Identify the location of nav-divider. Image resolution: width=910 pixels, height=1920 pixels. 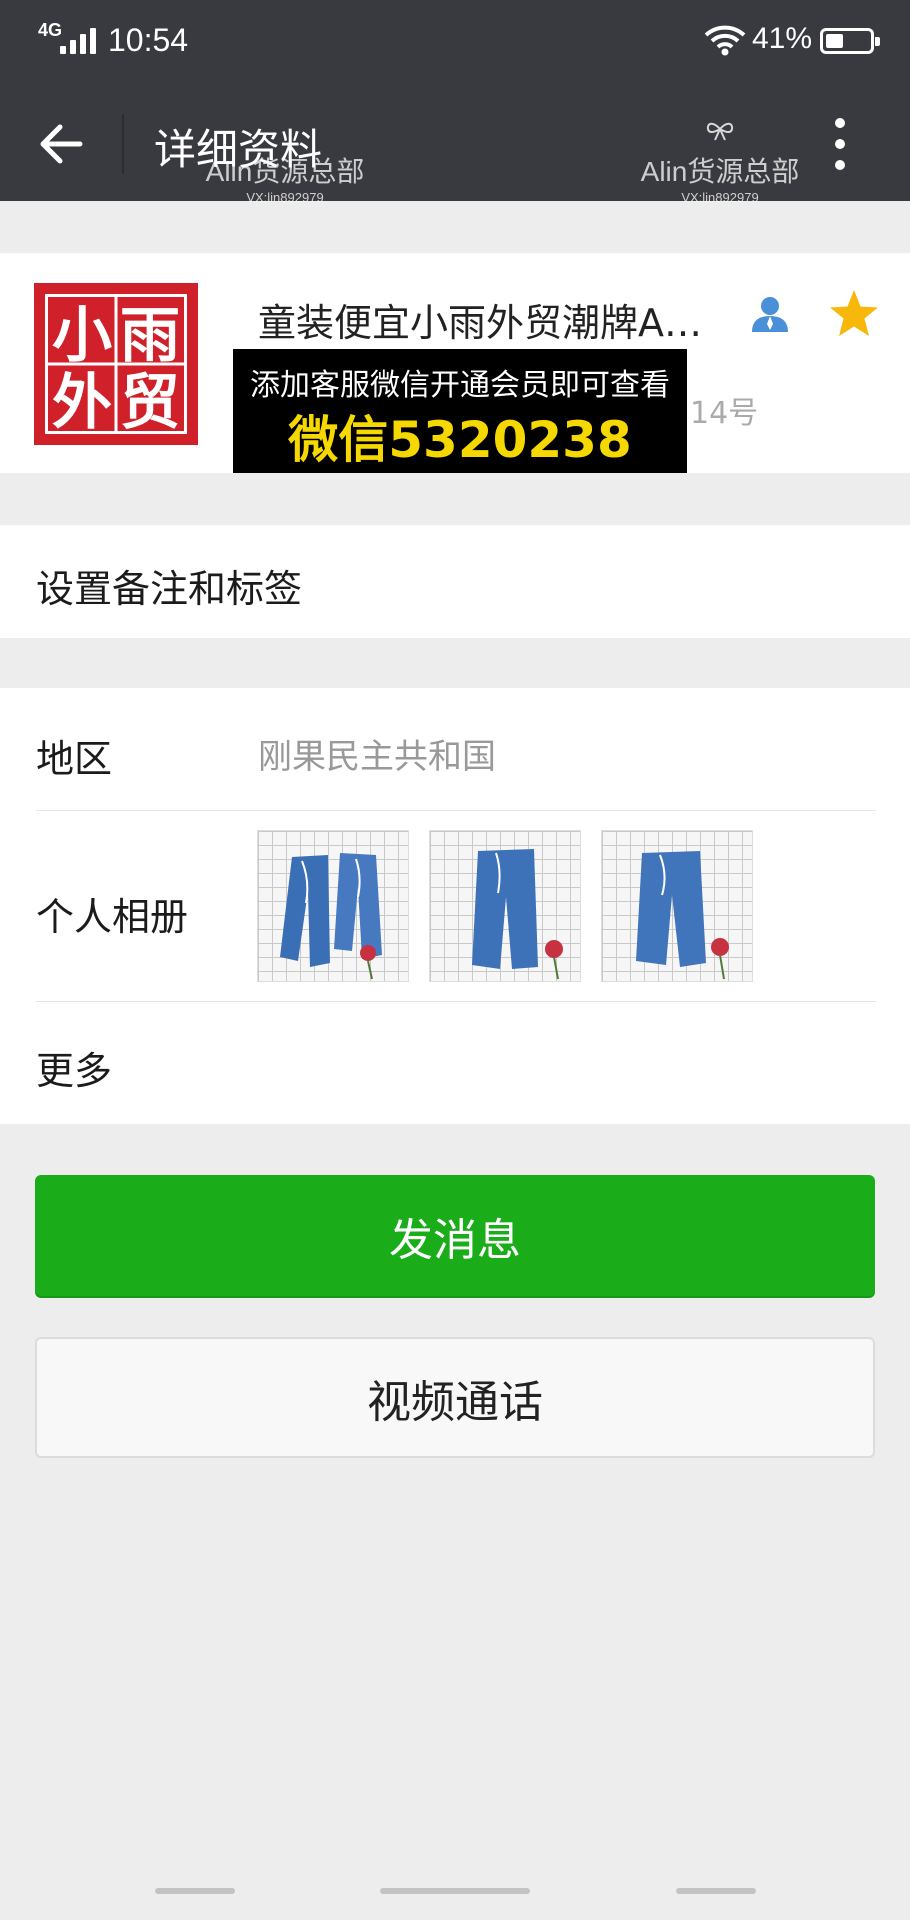
(123, 144).